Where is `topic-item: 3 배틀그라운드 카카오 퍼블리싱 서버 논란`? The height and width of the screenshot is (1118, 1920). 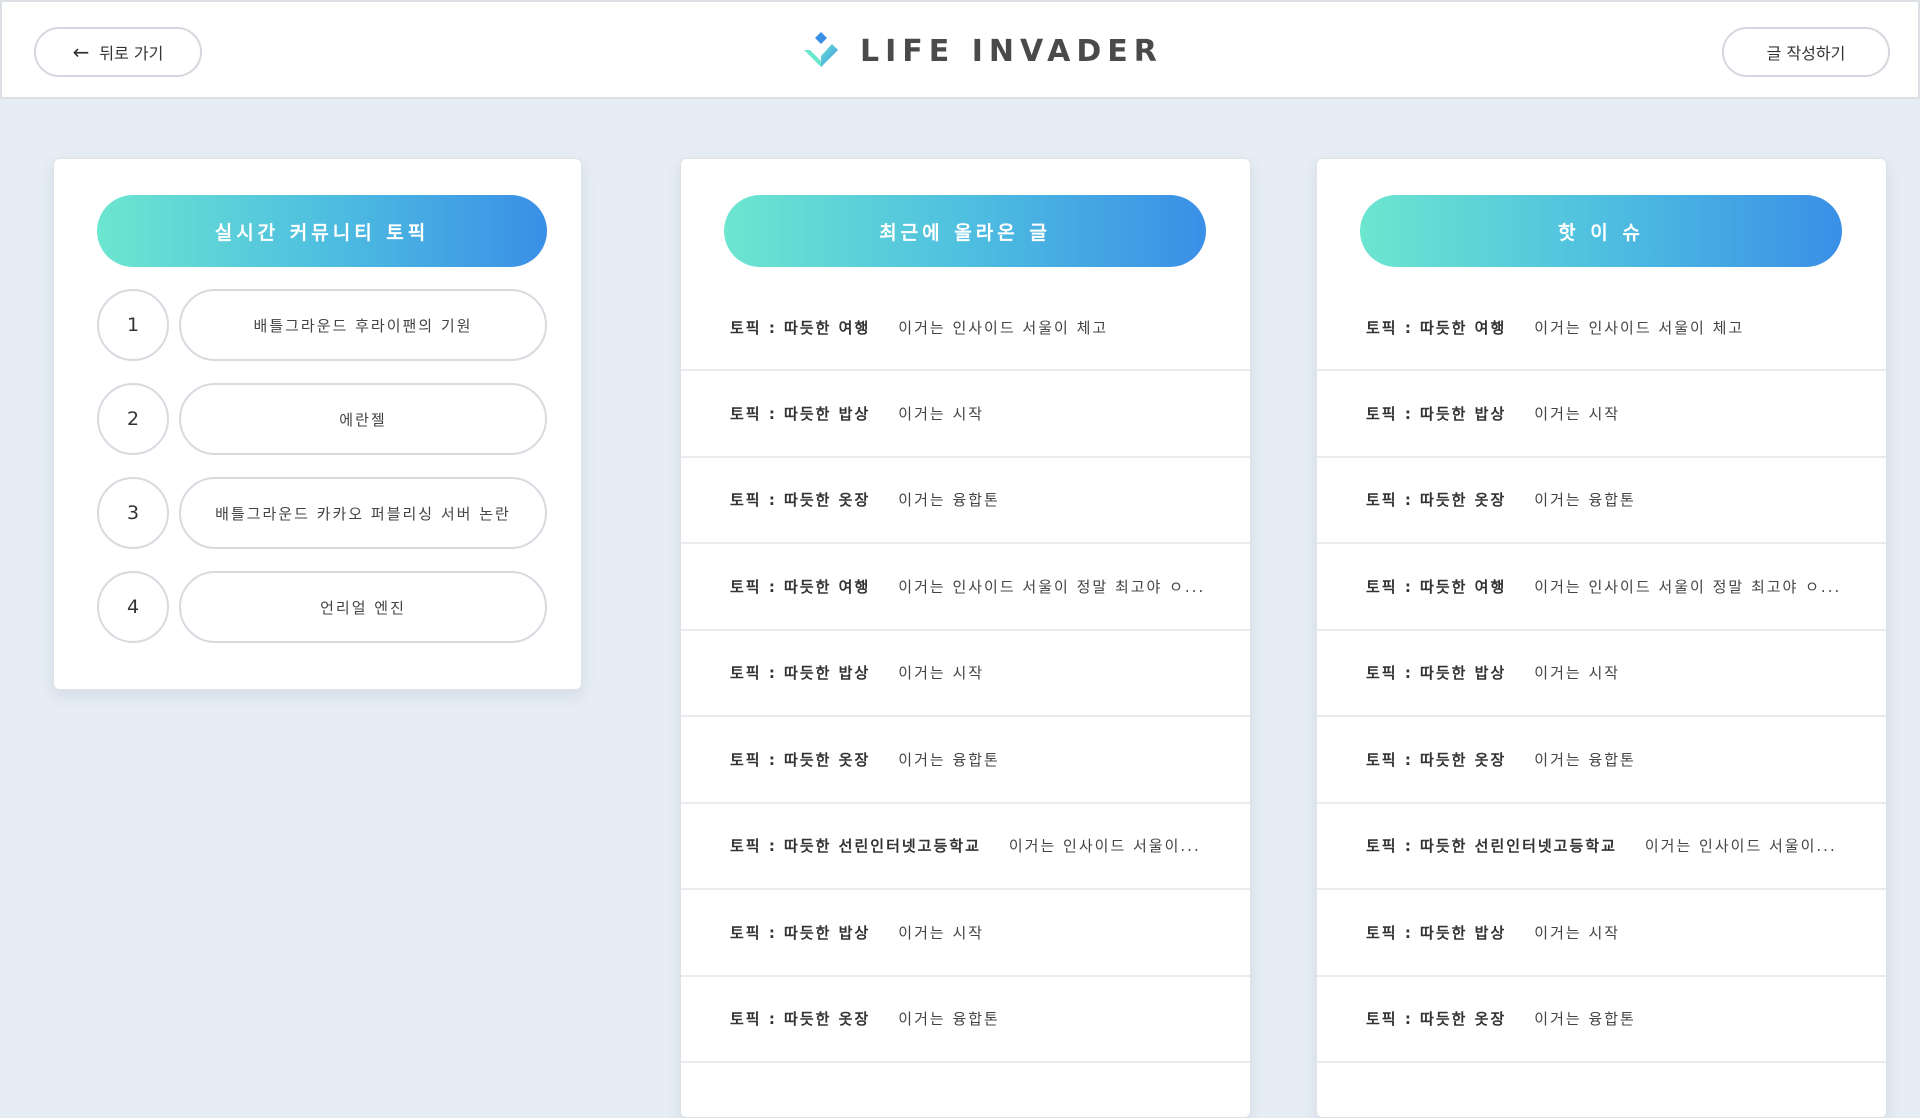 topic-item: 3 배틀그라운드 카카오 퍼블리싱 서버 논란 is located at coordinates (322, 513).